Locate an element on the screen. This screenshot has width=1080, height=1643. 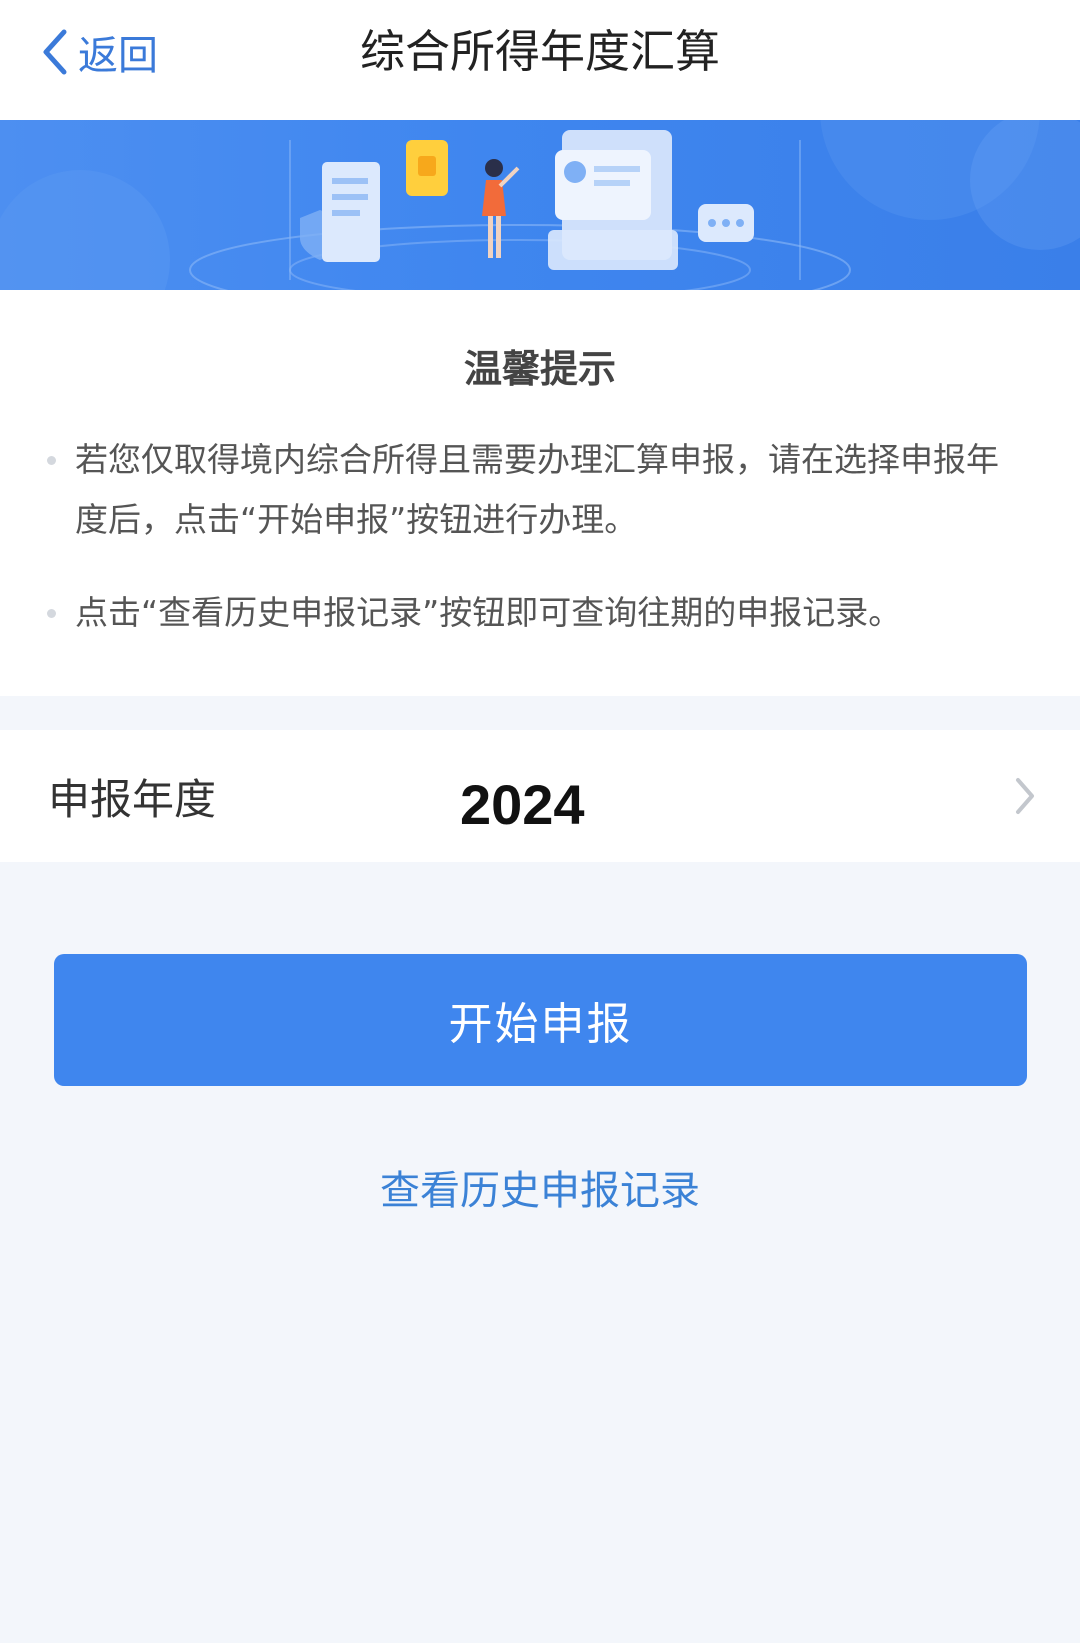
year-label: 申报年度 is located at coordinates (132, 799).